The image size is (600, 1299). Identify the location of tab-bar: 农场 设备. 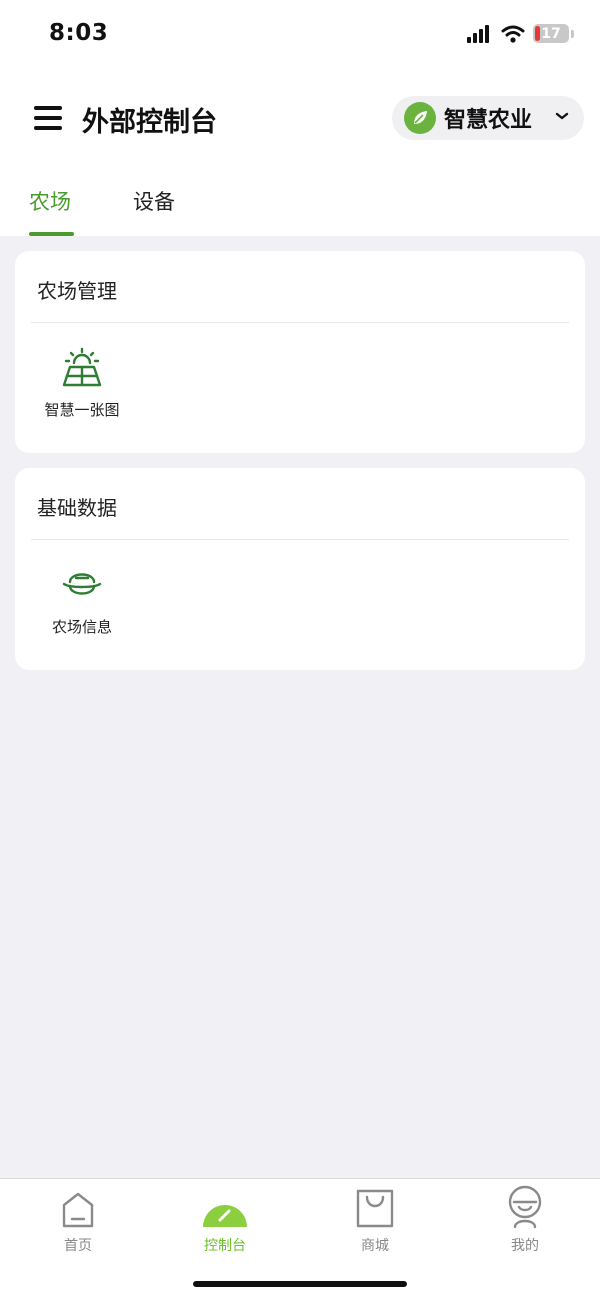
(300, 200).